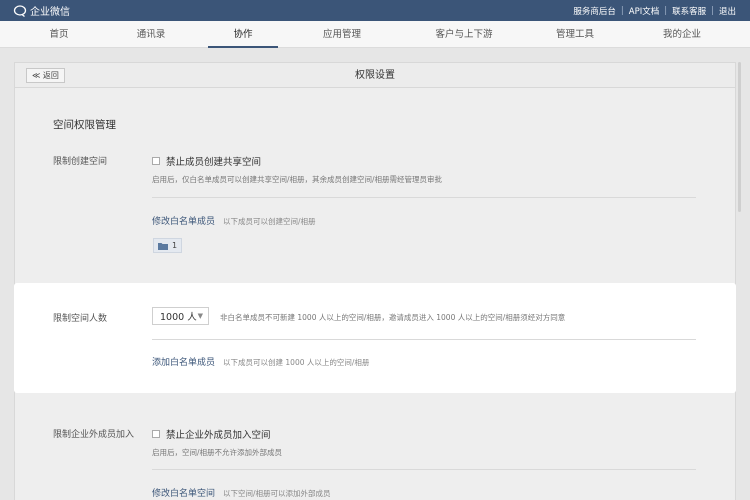  What do you see at coordinates (84, 125) in the screenshot?
I see `section-title: 空间权限管理` at bounding box center [84, 125].